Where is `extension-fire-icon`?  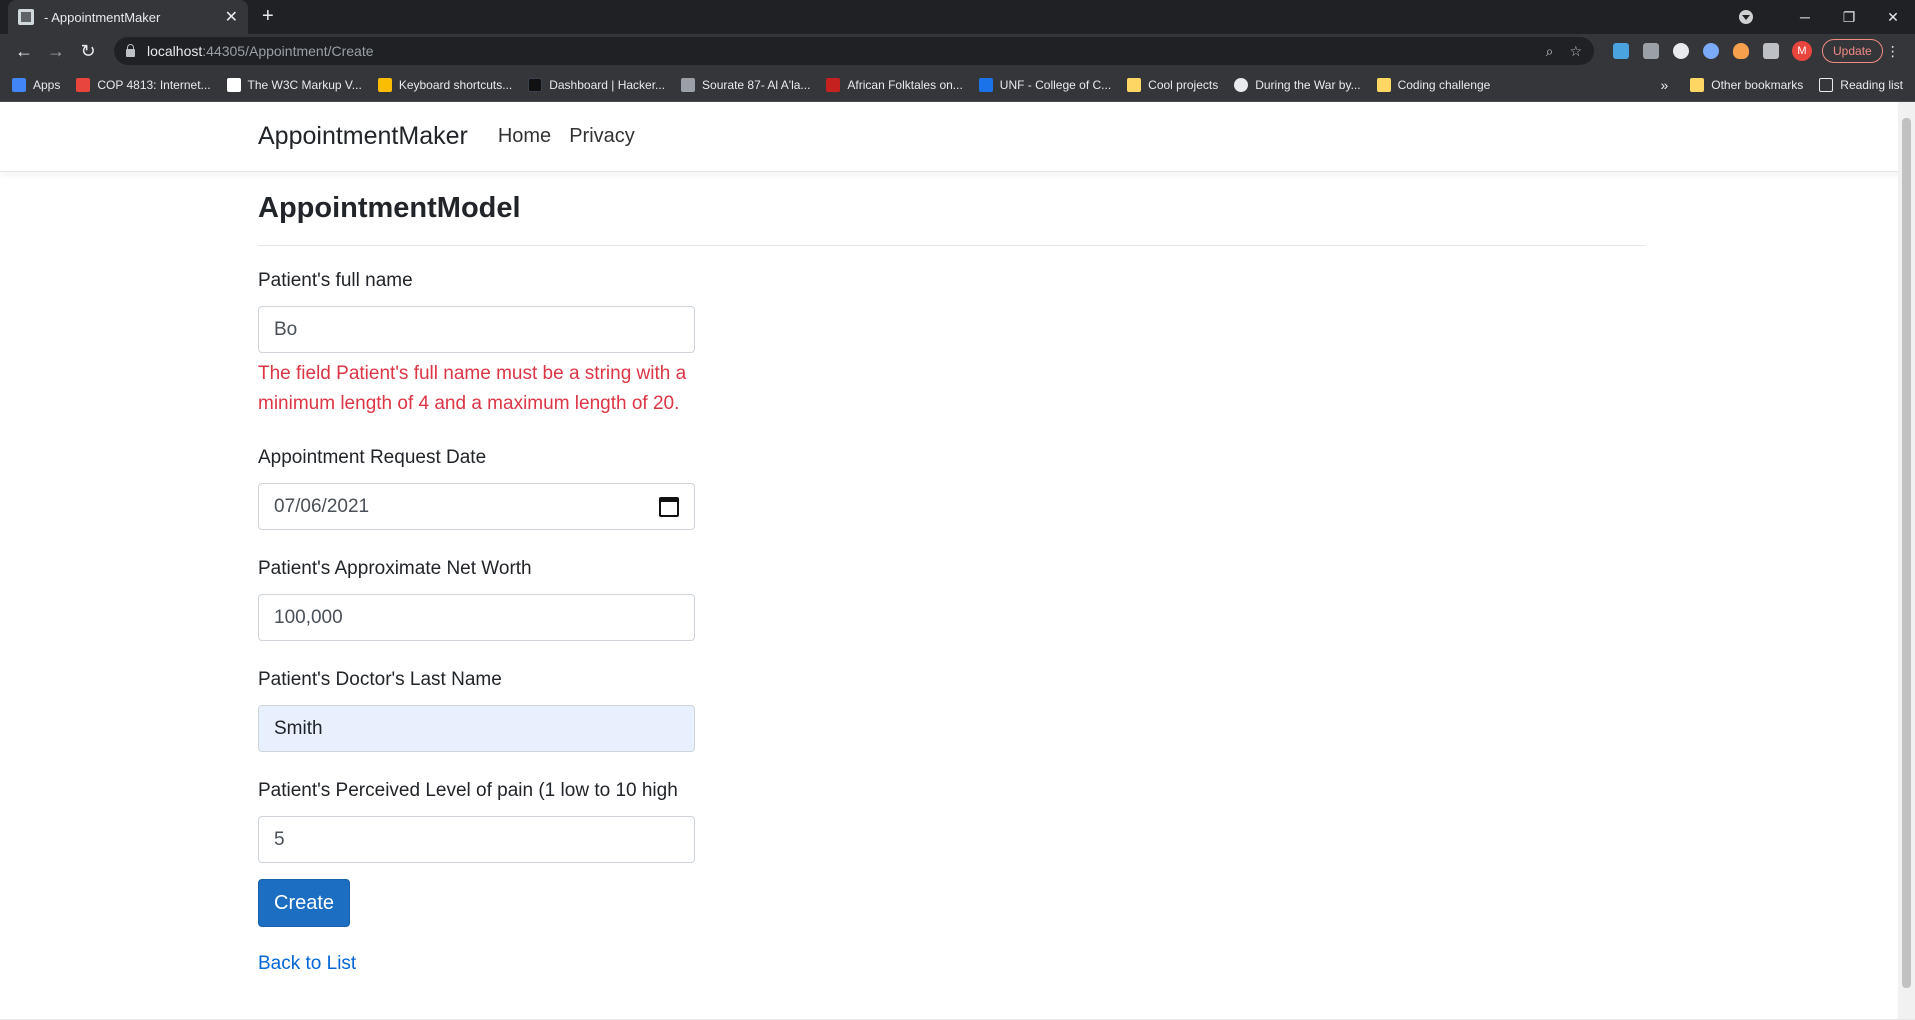 extension-fire-icon is located at coordinates (1741, 51).